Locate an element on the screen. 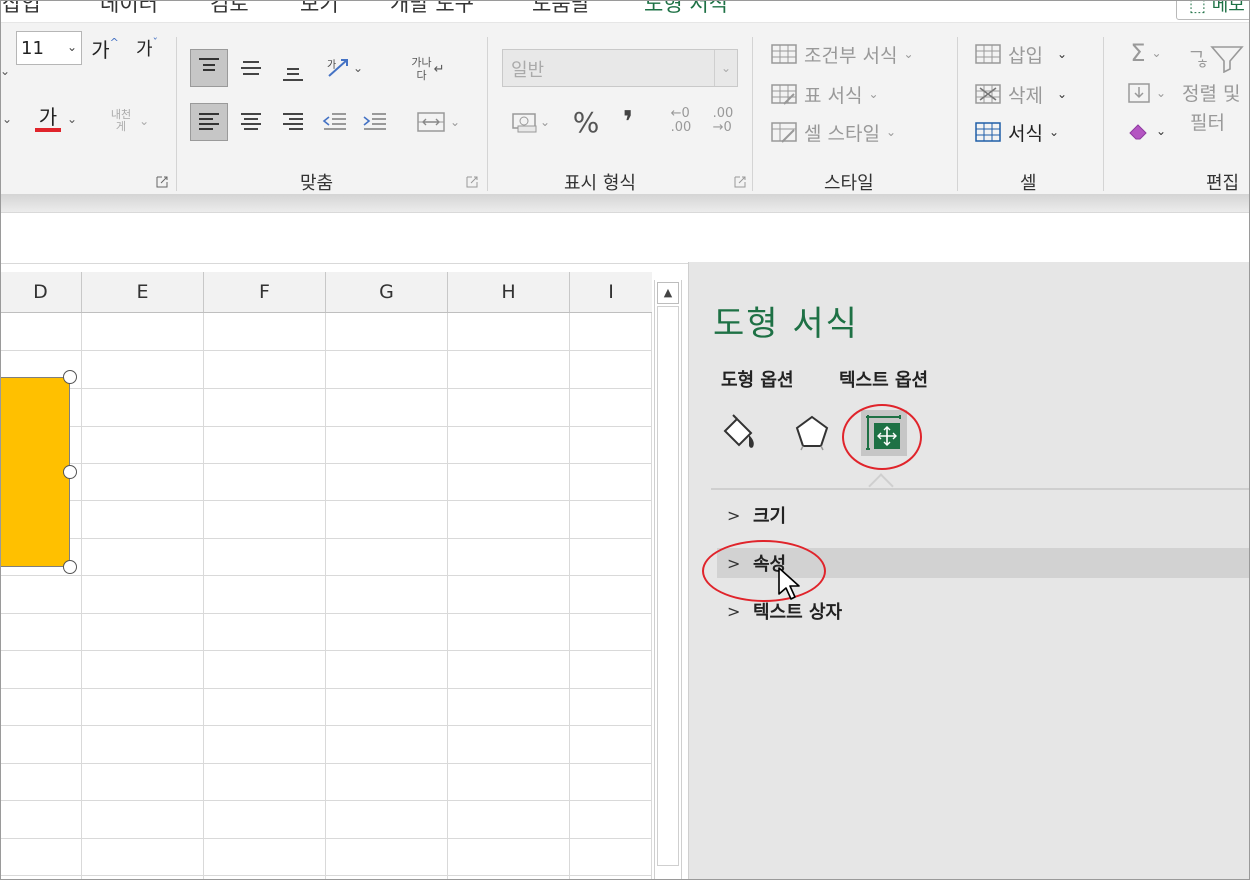  font-dialog-launcher is located at coordinates (162, 180).